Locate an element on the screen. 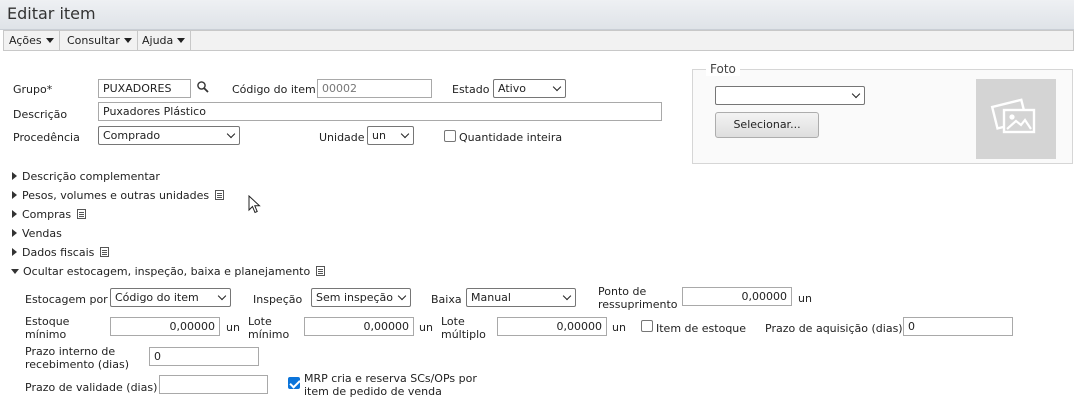 This screenshot has height=401, width=1074. lote-minimo-label-line1: Lote is located at coordinates (260, 321).